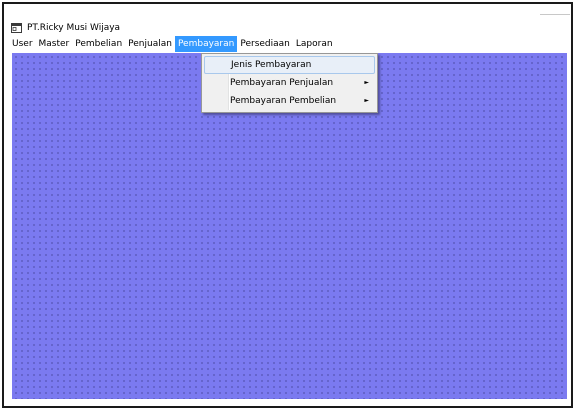 The width and height of the screenshot is (578, 412). I want to click on menu-persediaan: Persediaan, so click(265, 44).